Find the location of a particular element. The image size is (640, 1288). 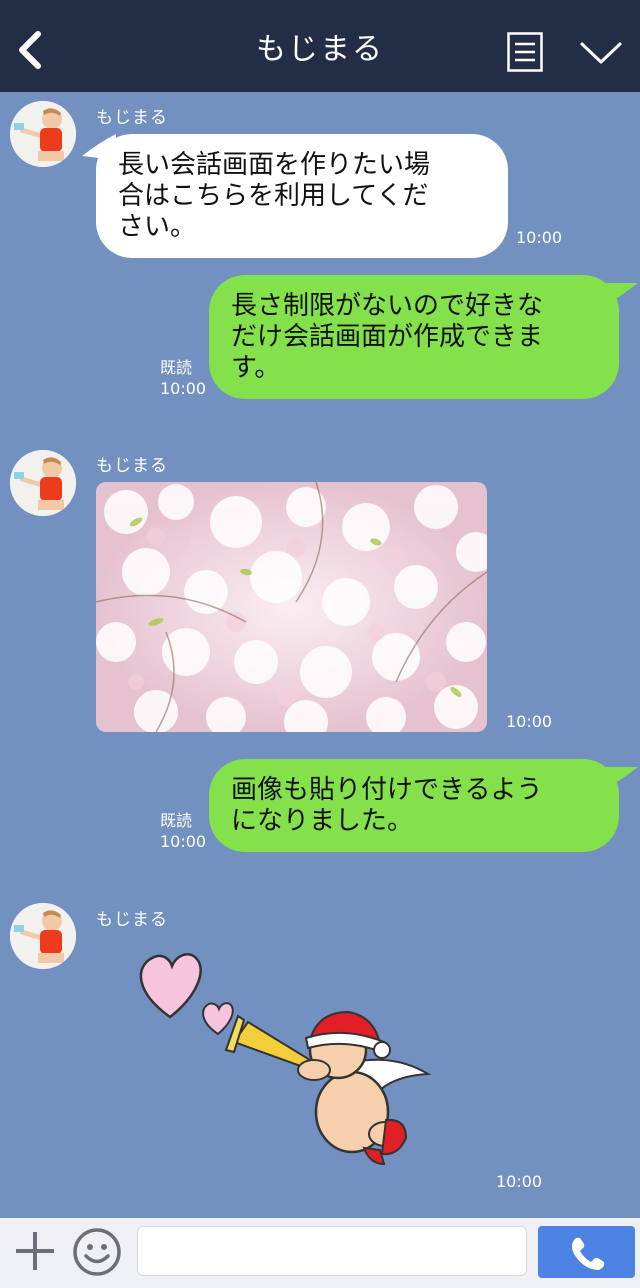

list-icon is located at coordinates (525, 52).